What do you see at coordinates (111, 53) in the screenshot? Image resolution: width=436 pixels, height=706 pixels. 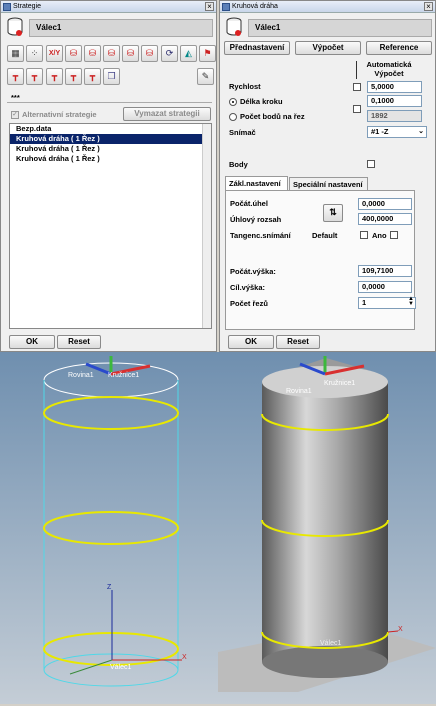 I see `cylinder-red-icon-3: ⛁` at bounding box center [111, 53].